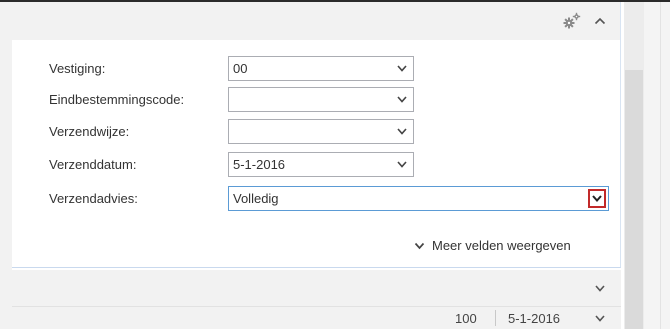  Describe the element at coordinates (321, 99) in the screenshot. I see `eindbestemmingscode-select` at that location.